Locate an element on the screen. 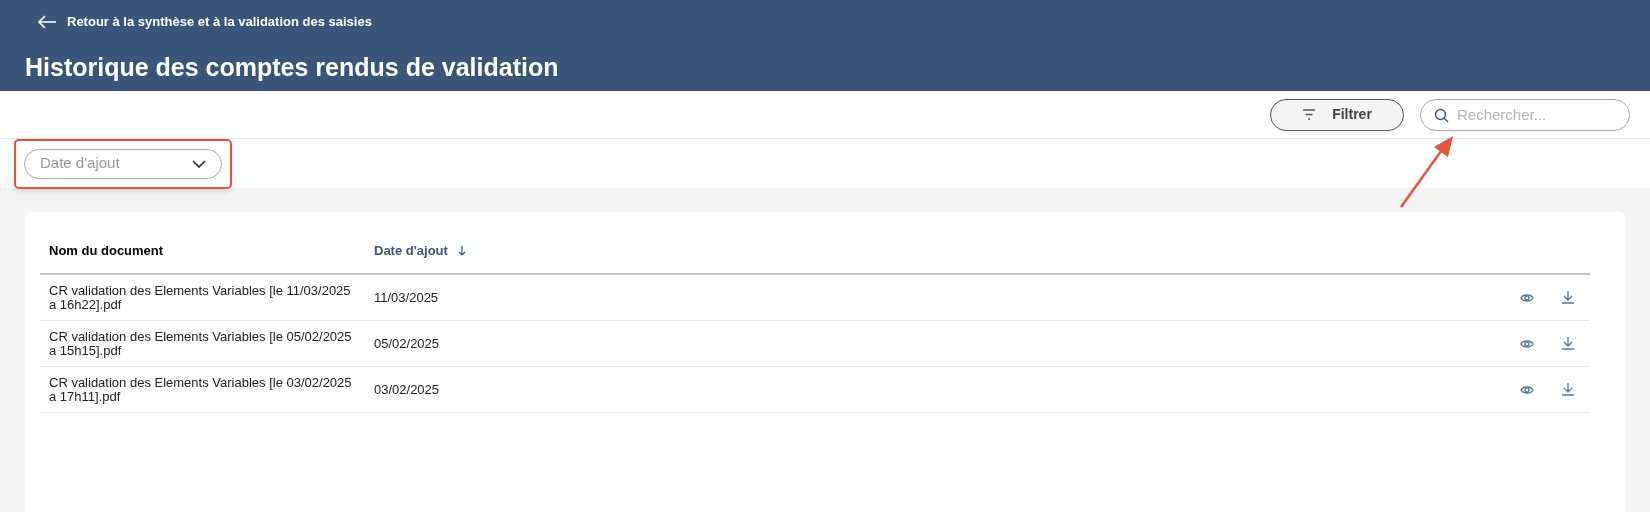  table-cell-text: 03/02/2025 is located at coordinates (407, 389).